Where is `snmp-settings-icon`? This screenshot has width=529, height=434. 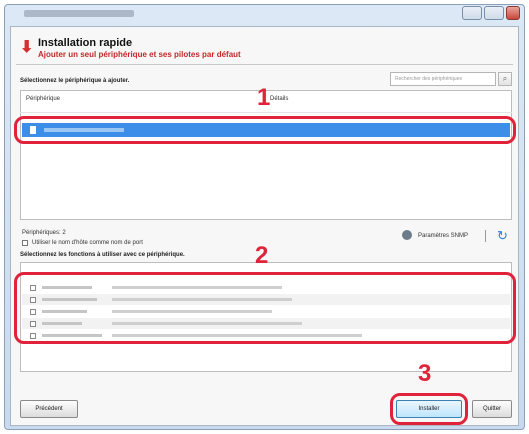 snmp-settings-icon is located at coordinates (407, 235).